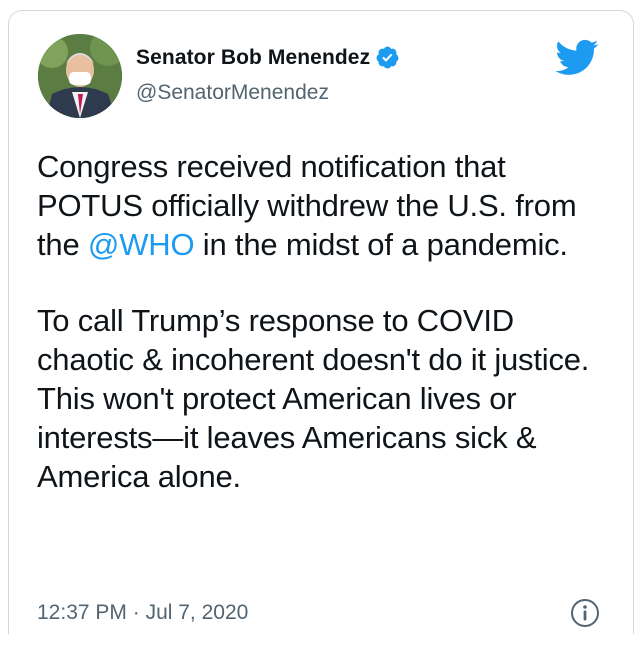 This screenshot has height=645, width=644. Describe the element at coordinates (577, 58) in the screenshot. I see `twitter-bird-icon` at that location.